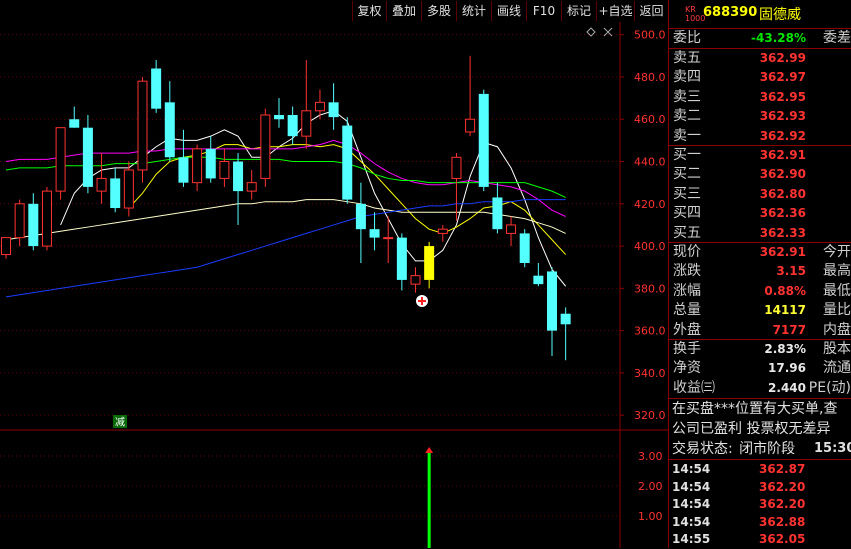 The image size is (851, 549). What do you see at coordinates (650, 373) in the screenshot?
I see `price-tick-label: 340.0` at bounding box center [650, 373].